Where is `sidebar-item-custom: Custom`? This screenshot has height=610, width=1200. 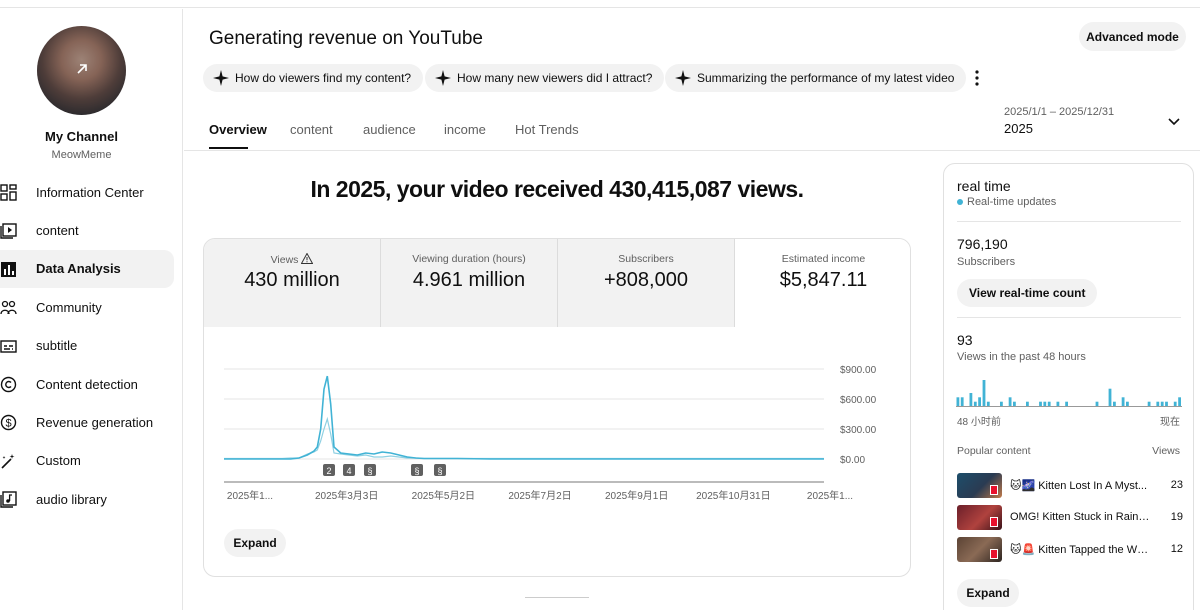 sidebar-item-custom: Custom is located at coordinates (87, 461).